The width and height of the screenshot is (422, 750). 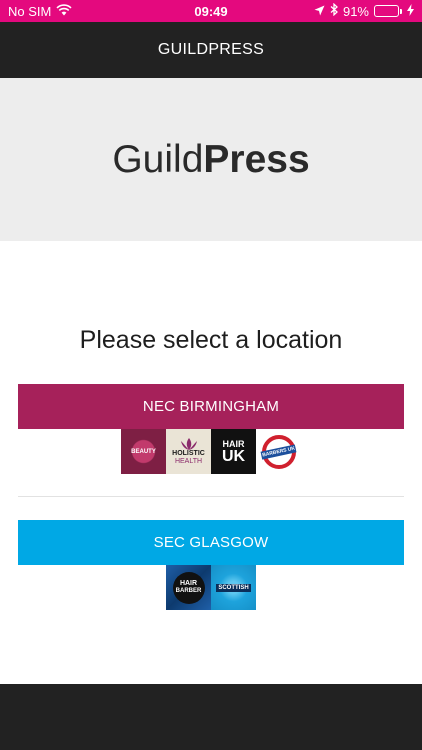 I want to click on battery-icon, so click(x=388, y=11).